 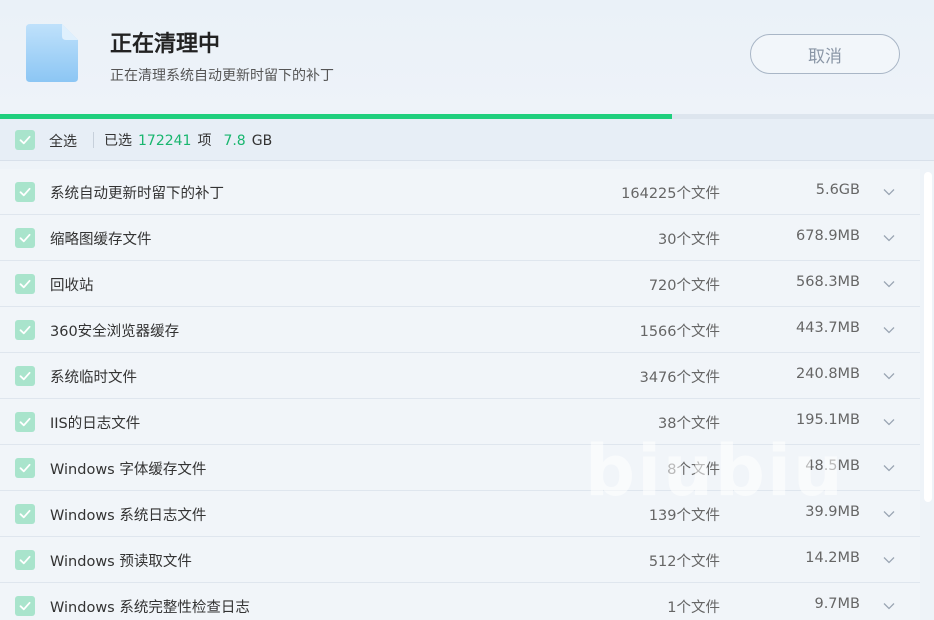 I want to click on item-name: 缩略图缓存文件, so click(x=101, y=240).